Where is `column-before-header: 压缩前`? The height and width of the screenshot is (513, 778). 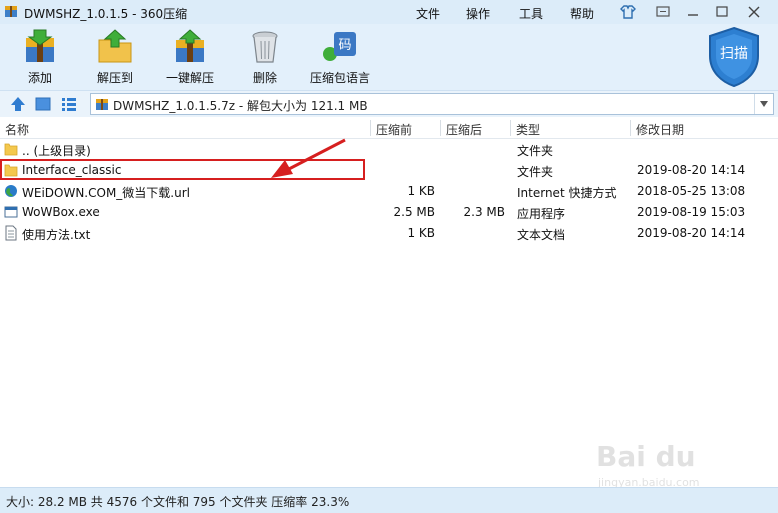 column-before-header: 压缩前 is located at coordinates (394, 129).